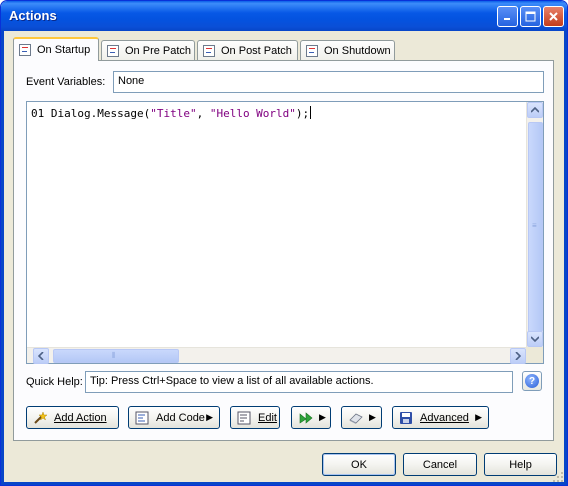  Describe the element at coordinates (328, 82) in the screenshot. I see `event-variables-field: None` at that location.